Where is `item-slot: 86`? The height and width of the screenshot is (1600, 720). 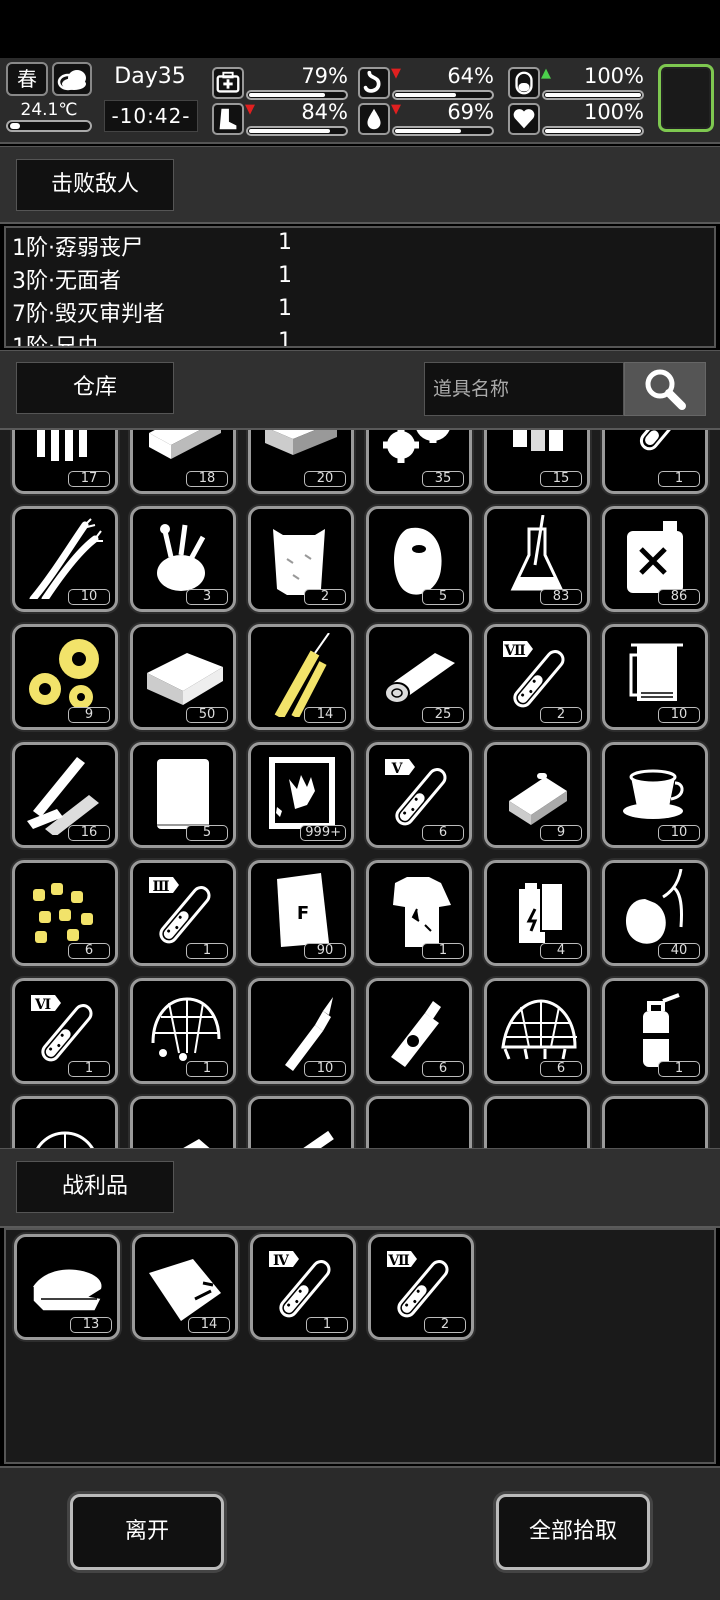
item-slot: 86 is located at coordinates (655, 559).